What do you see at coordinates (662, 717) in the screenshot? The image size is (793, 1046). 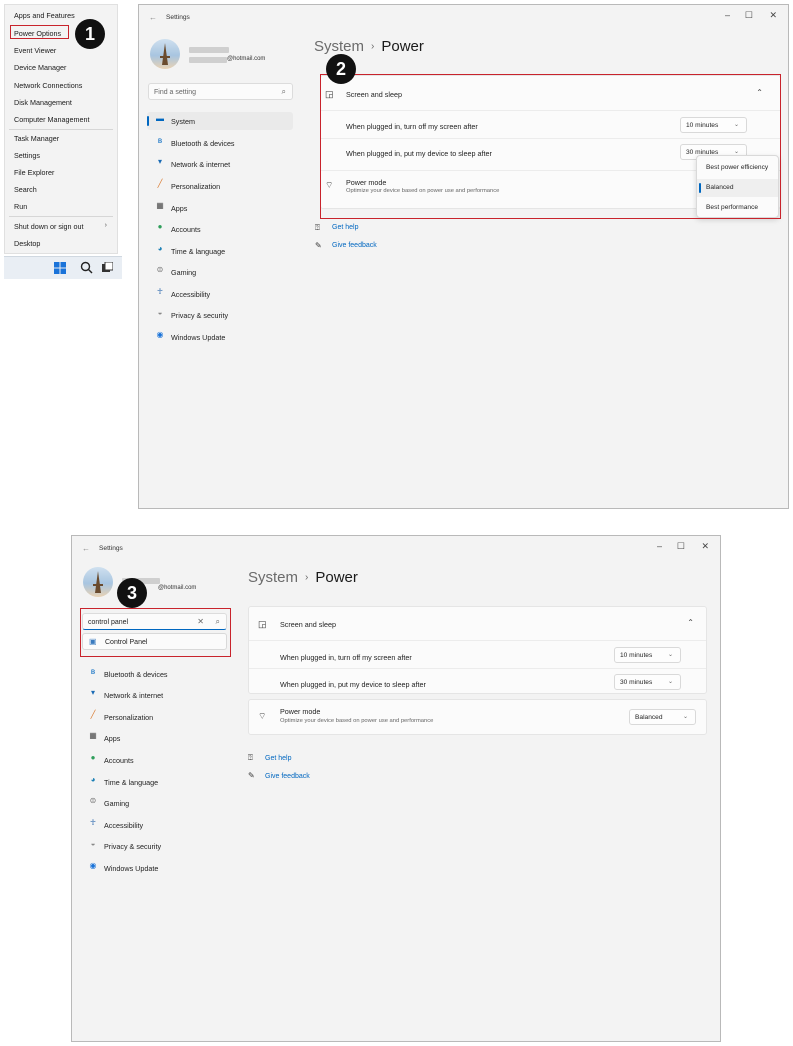 I see `power-mode-dropdown: Balanced ⌄` at bounding box center [662, 717].